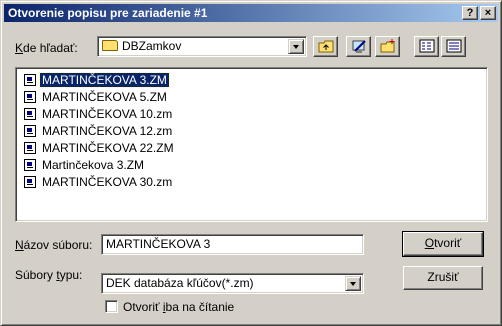 This screenshot has width=502, height=326. I want to click on file-type-value: DEK databáza kľúčov(*.zm), so click(180, 283).